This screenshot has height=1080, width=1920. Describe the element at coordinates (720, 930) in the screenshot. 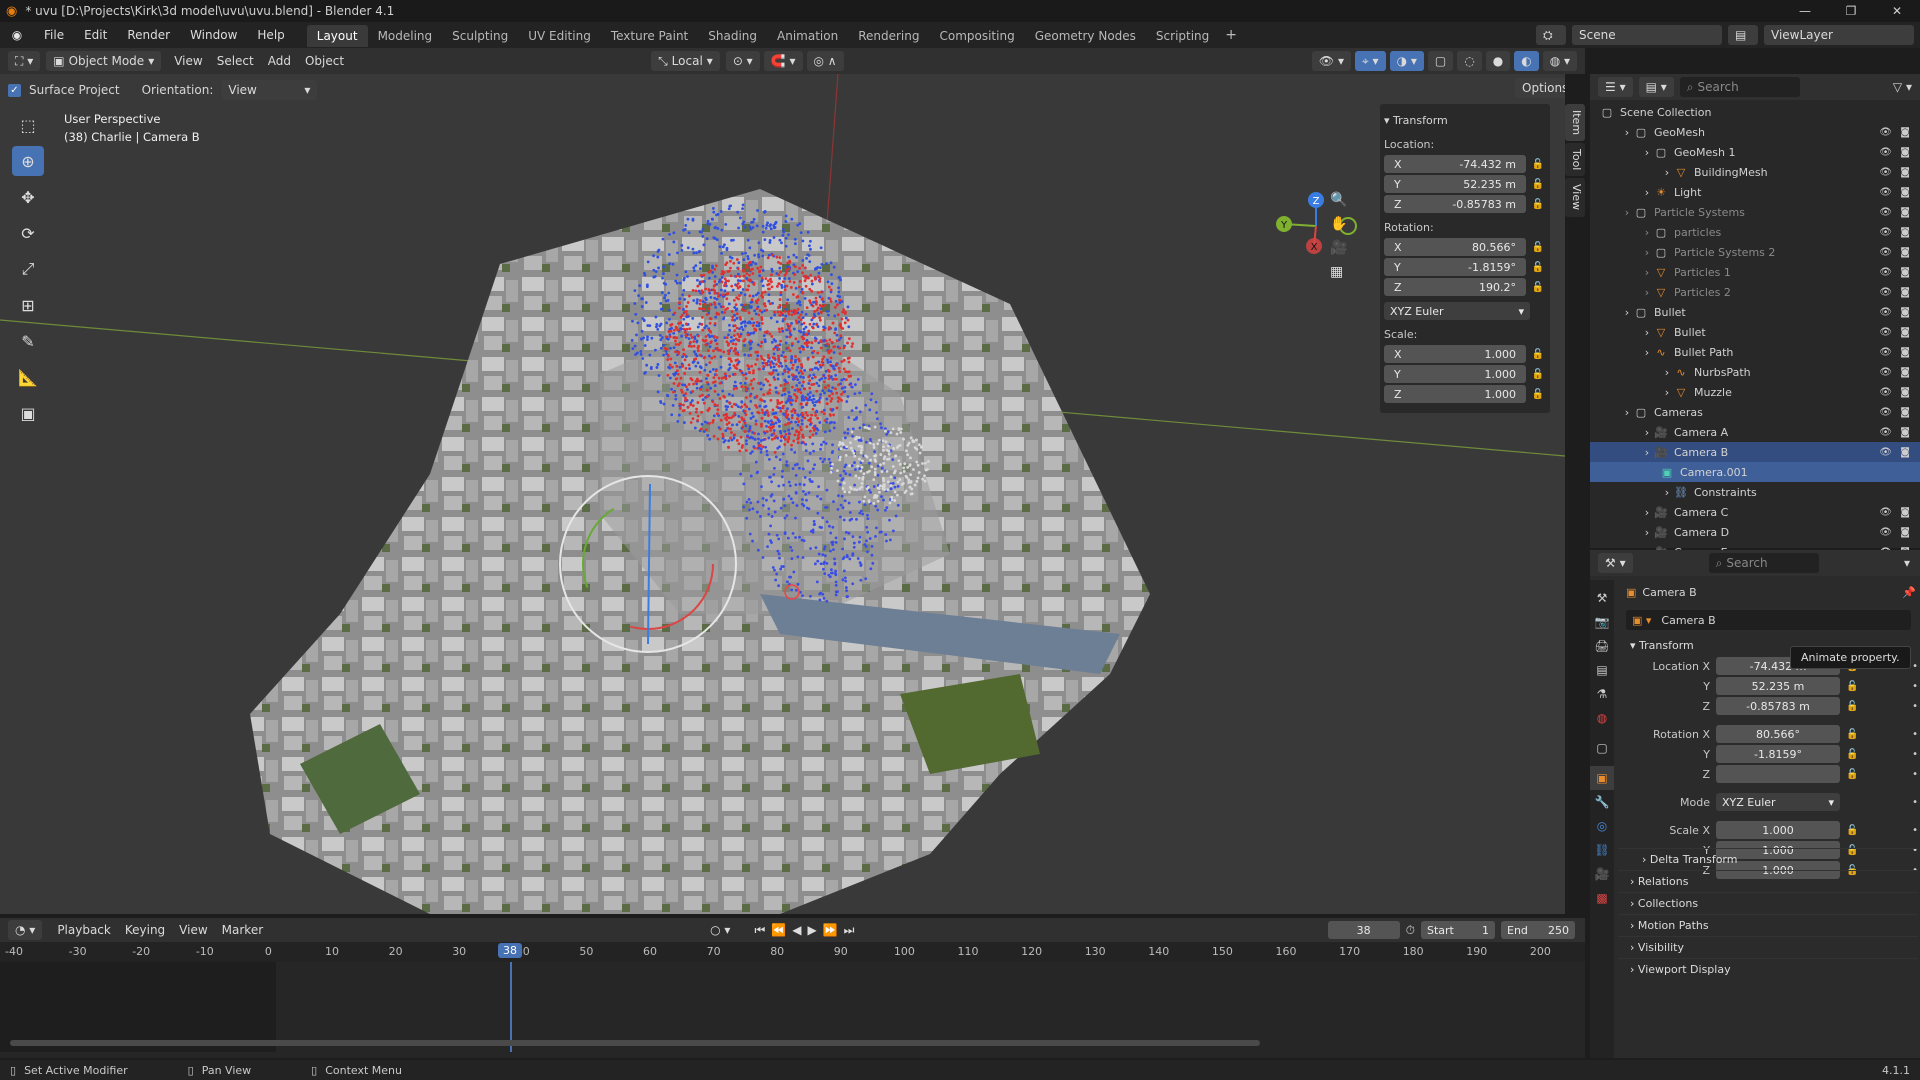

I see `auto-keying-icon: ○ ▾` at that location.